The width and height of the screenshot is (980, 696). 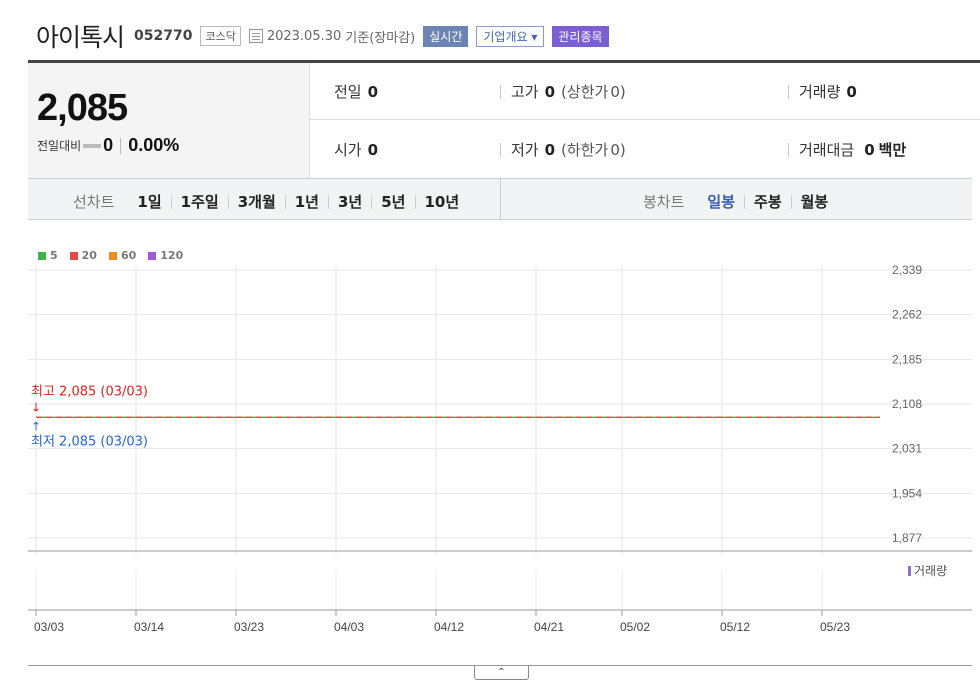 I want to click on open-price: 시가 0, so click(x=356, y=149).